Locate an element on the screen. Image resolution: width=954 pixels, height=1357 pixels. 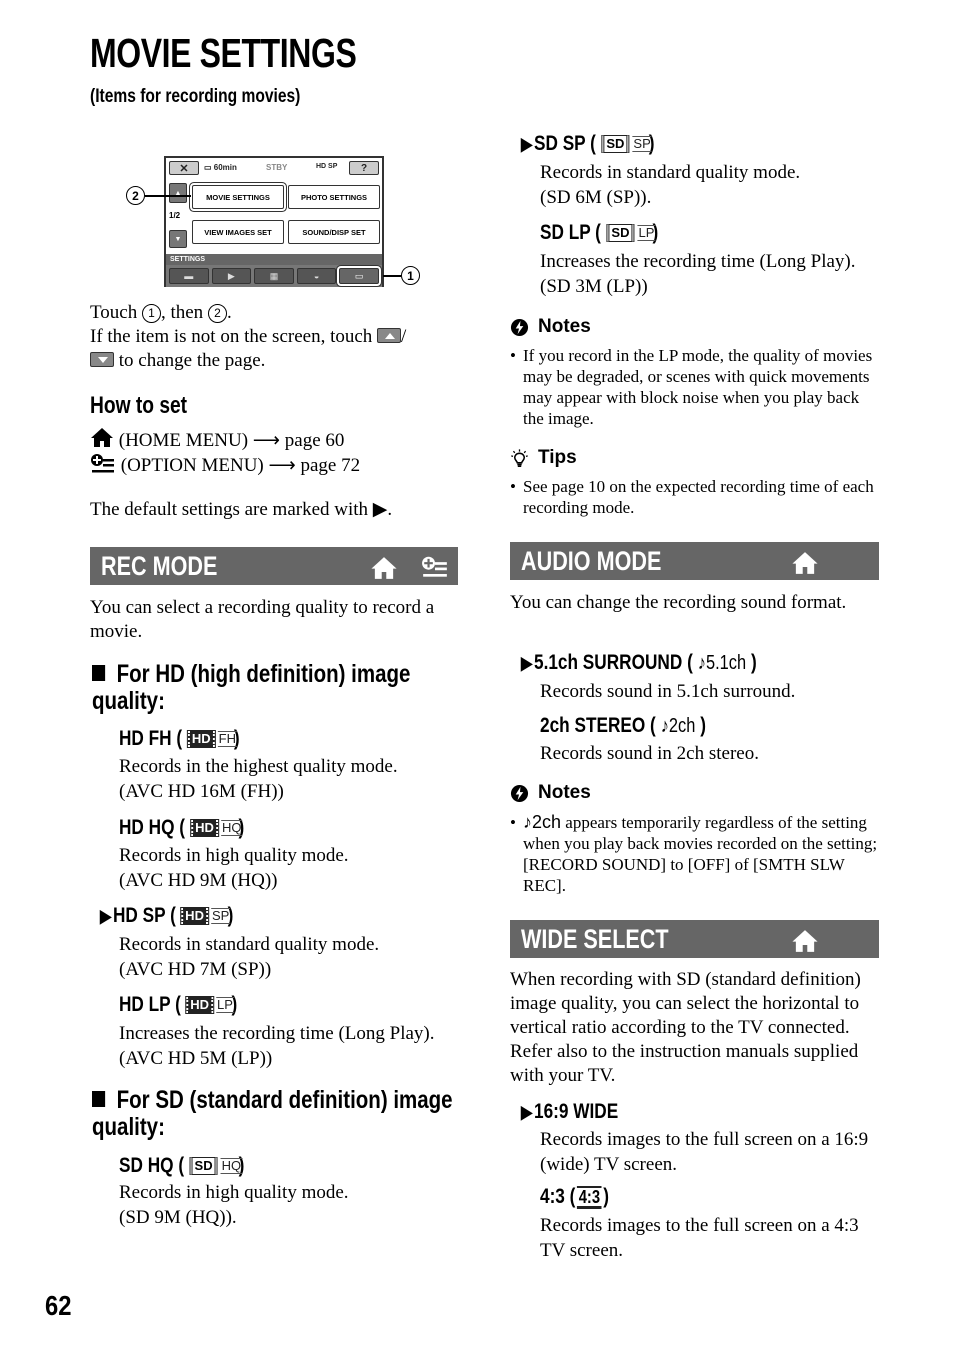
circle-1: 1 is located at coordinates (151, 313).